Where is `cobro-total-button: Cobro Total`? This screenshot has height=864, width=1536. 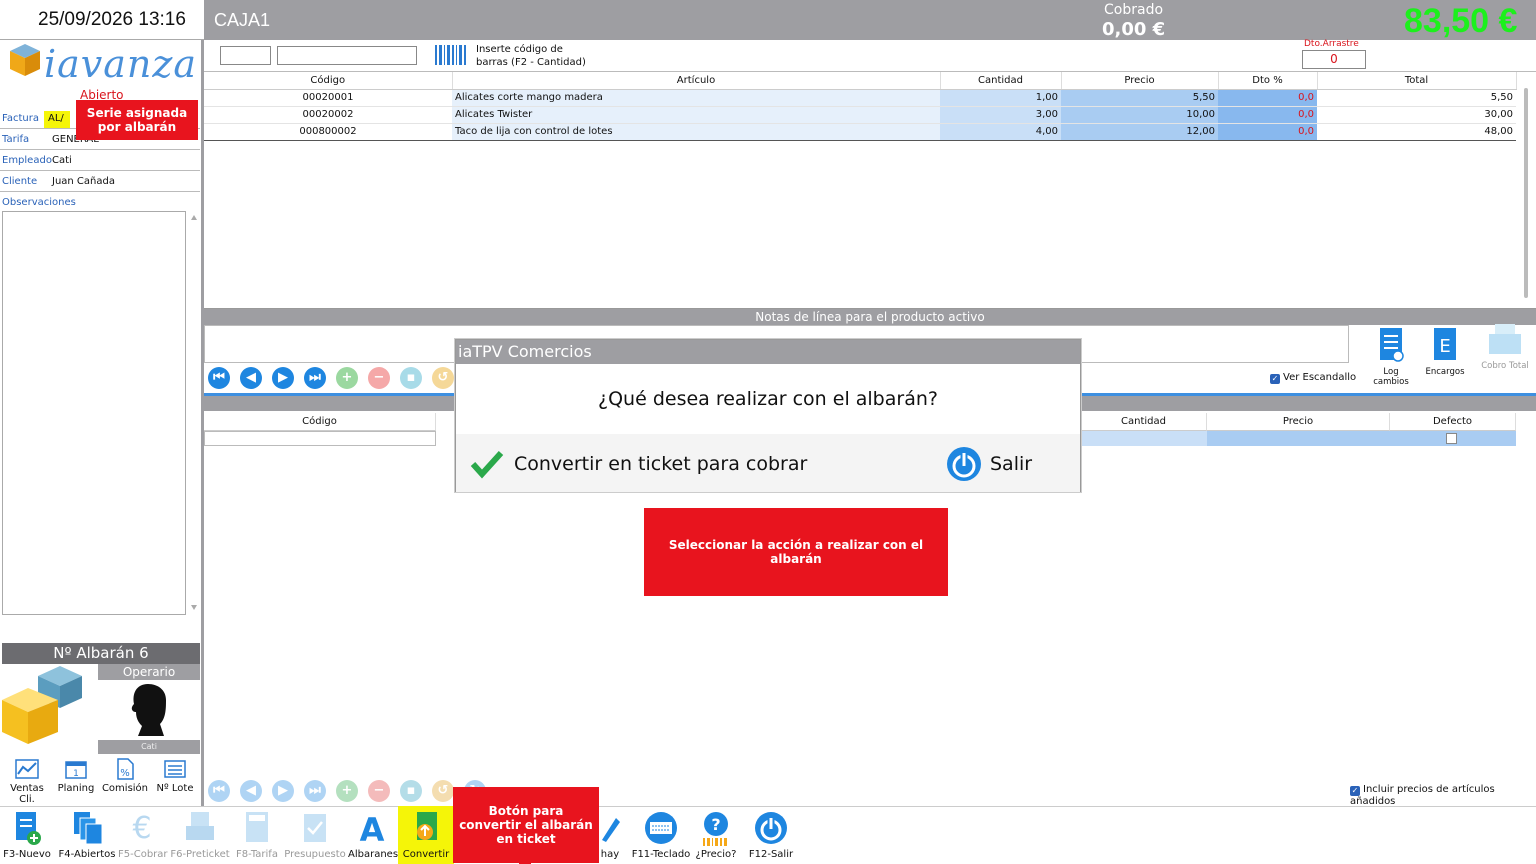 cobro-total-button: Cobro Total is located at coordinates (1505, 345).